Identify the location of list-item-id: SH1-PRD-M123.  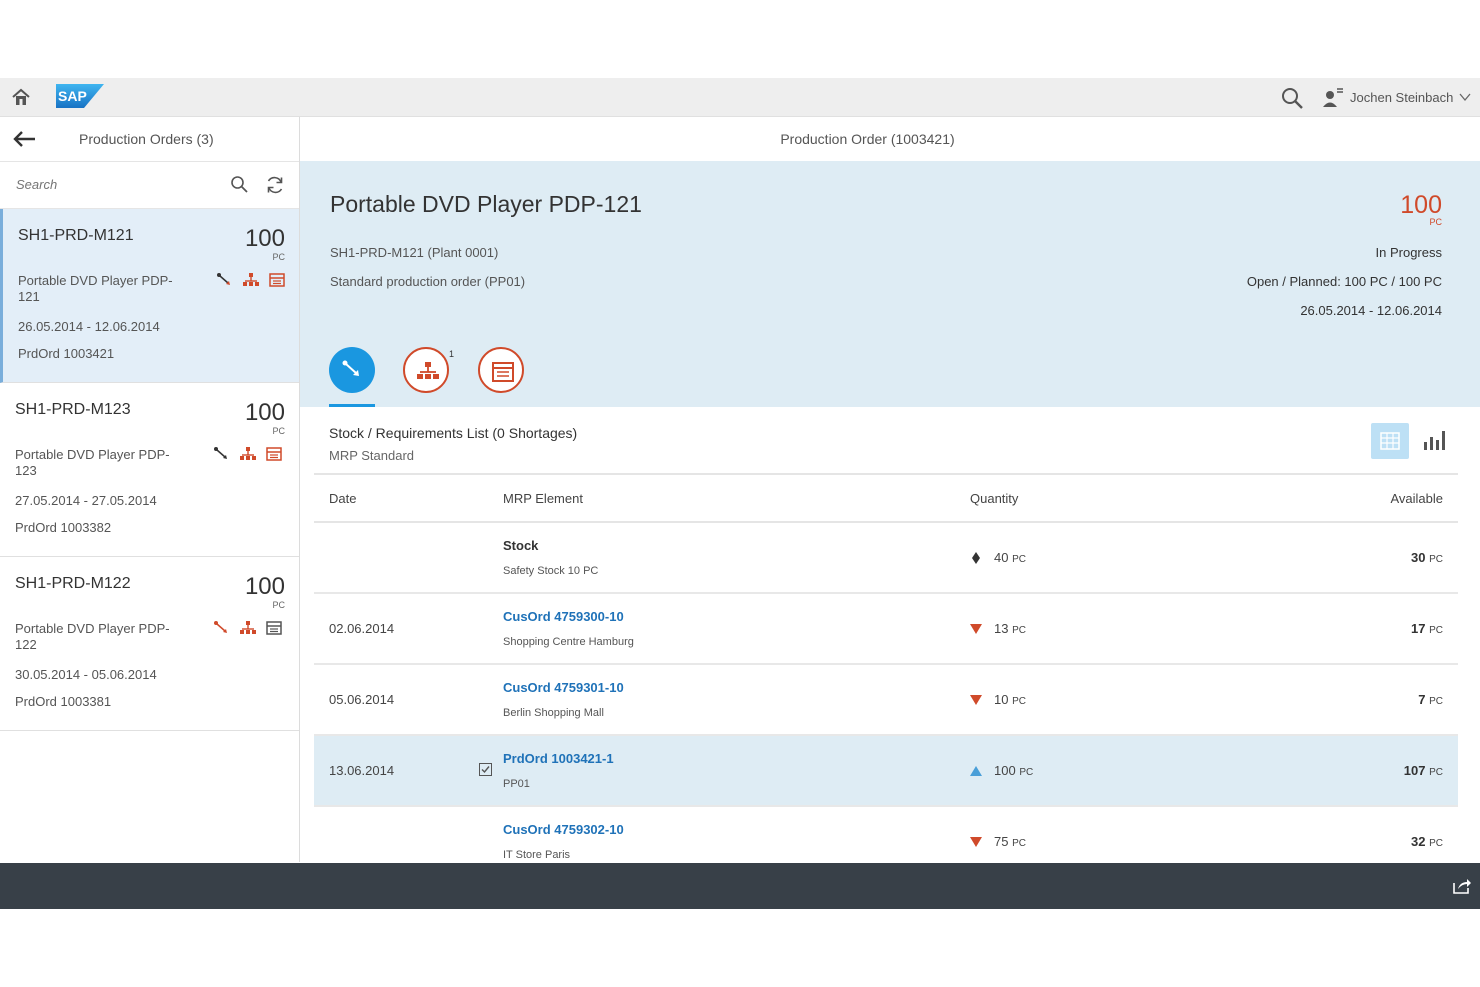
(73, 409).